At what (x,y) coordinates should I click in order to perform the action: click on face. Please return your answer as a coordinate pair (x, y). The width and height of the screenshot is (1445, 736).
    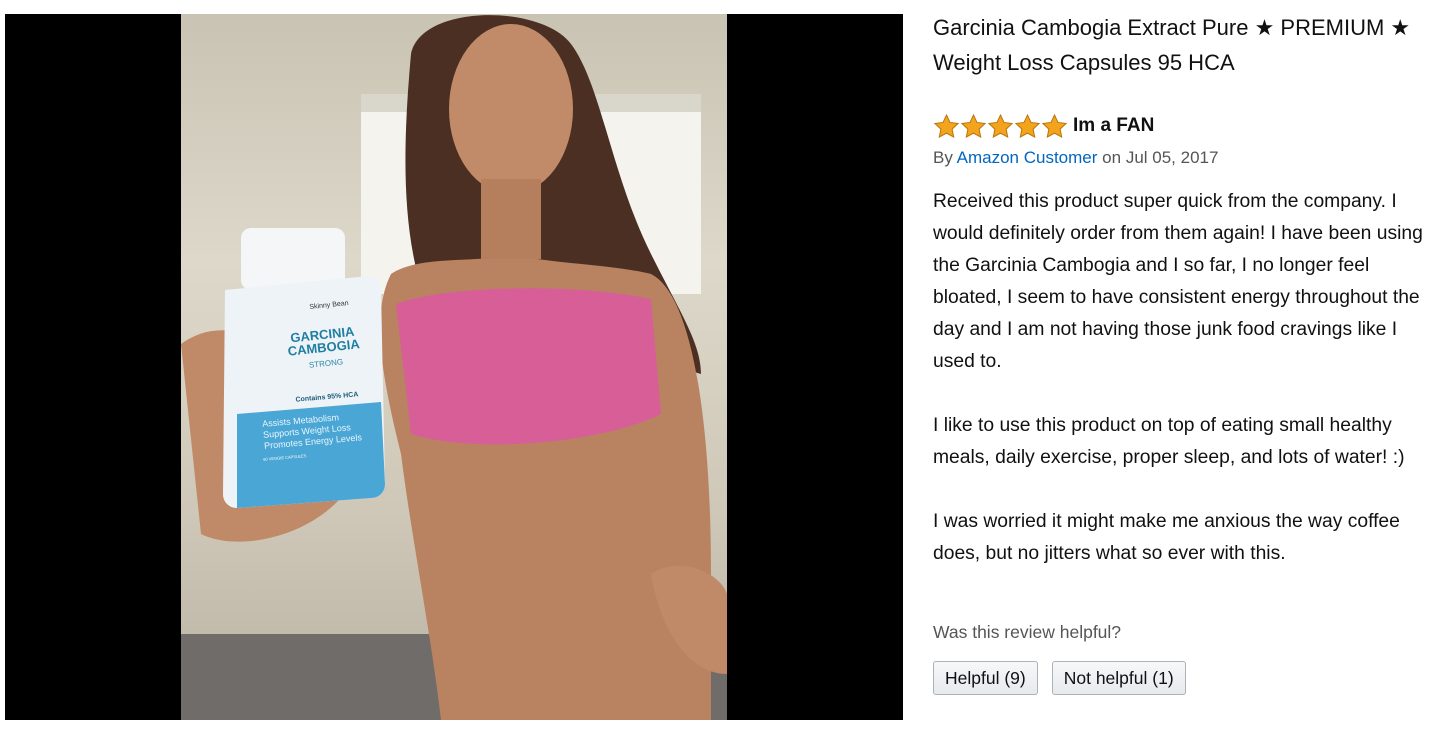
    Looking at the image, I should click on (511, 109).